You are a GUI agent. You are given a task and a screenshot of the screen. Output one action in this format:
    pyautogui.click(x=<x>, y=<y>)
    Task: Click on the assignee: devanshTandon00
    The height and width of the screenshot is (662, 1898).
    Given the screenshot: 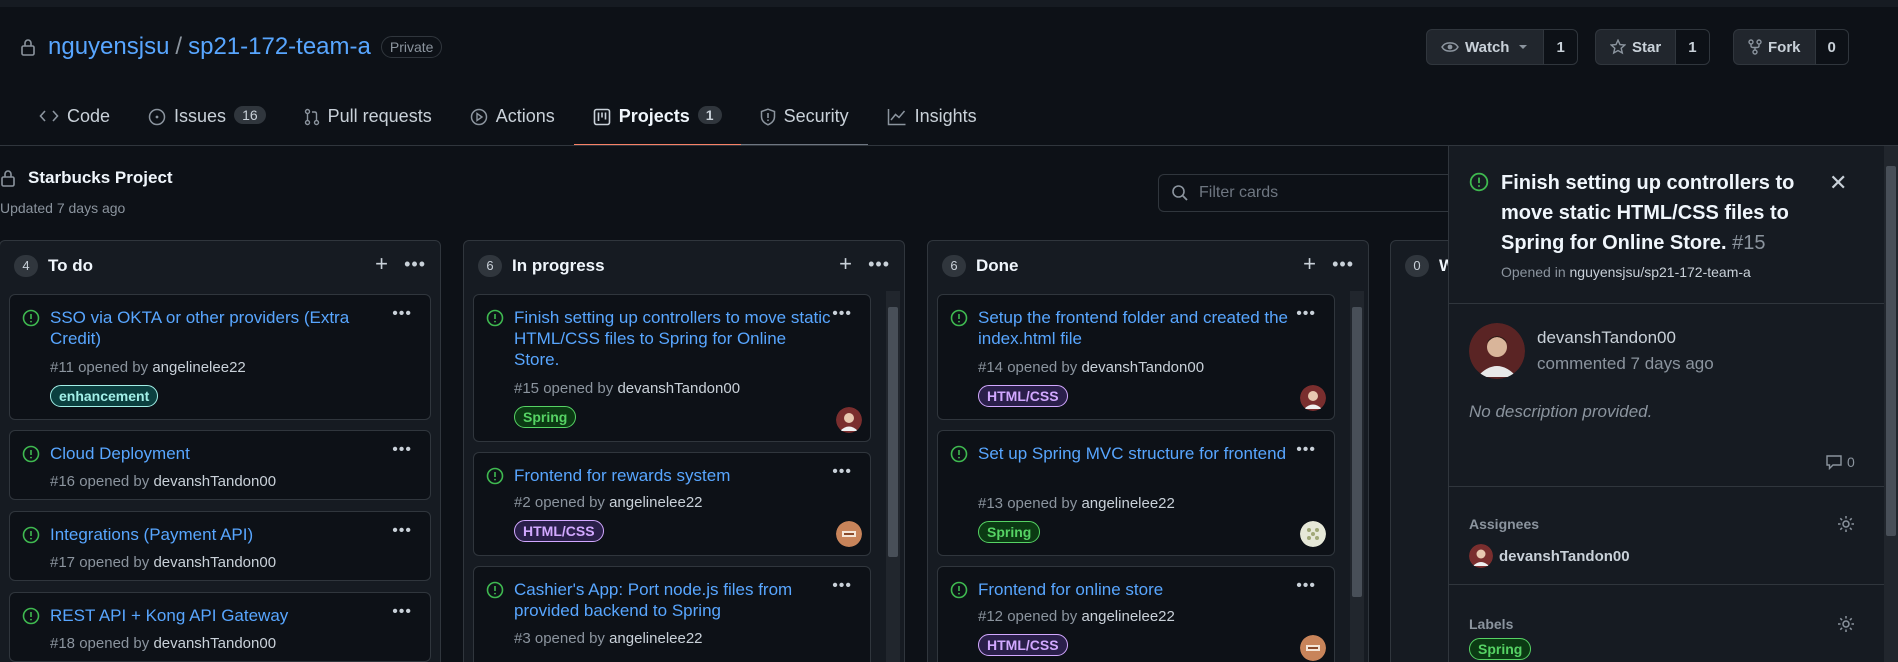 What is the action you would take?
    pyautogui.click(x=1549, y=556)
    